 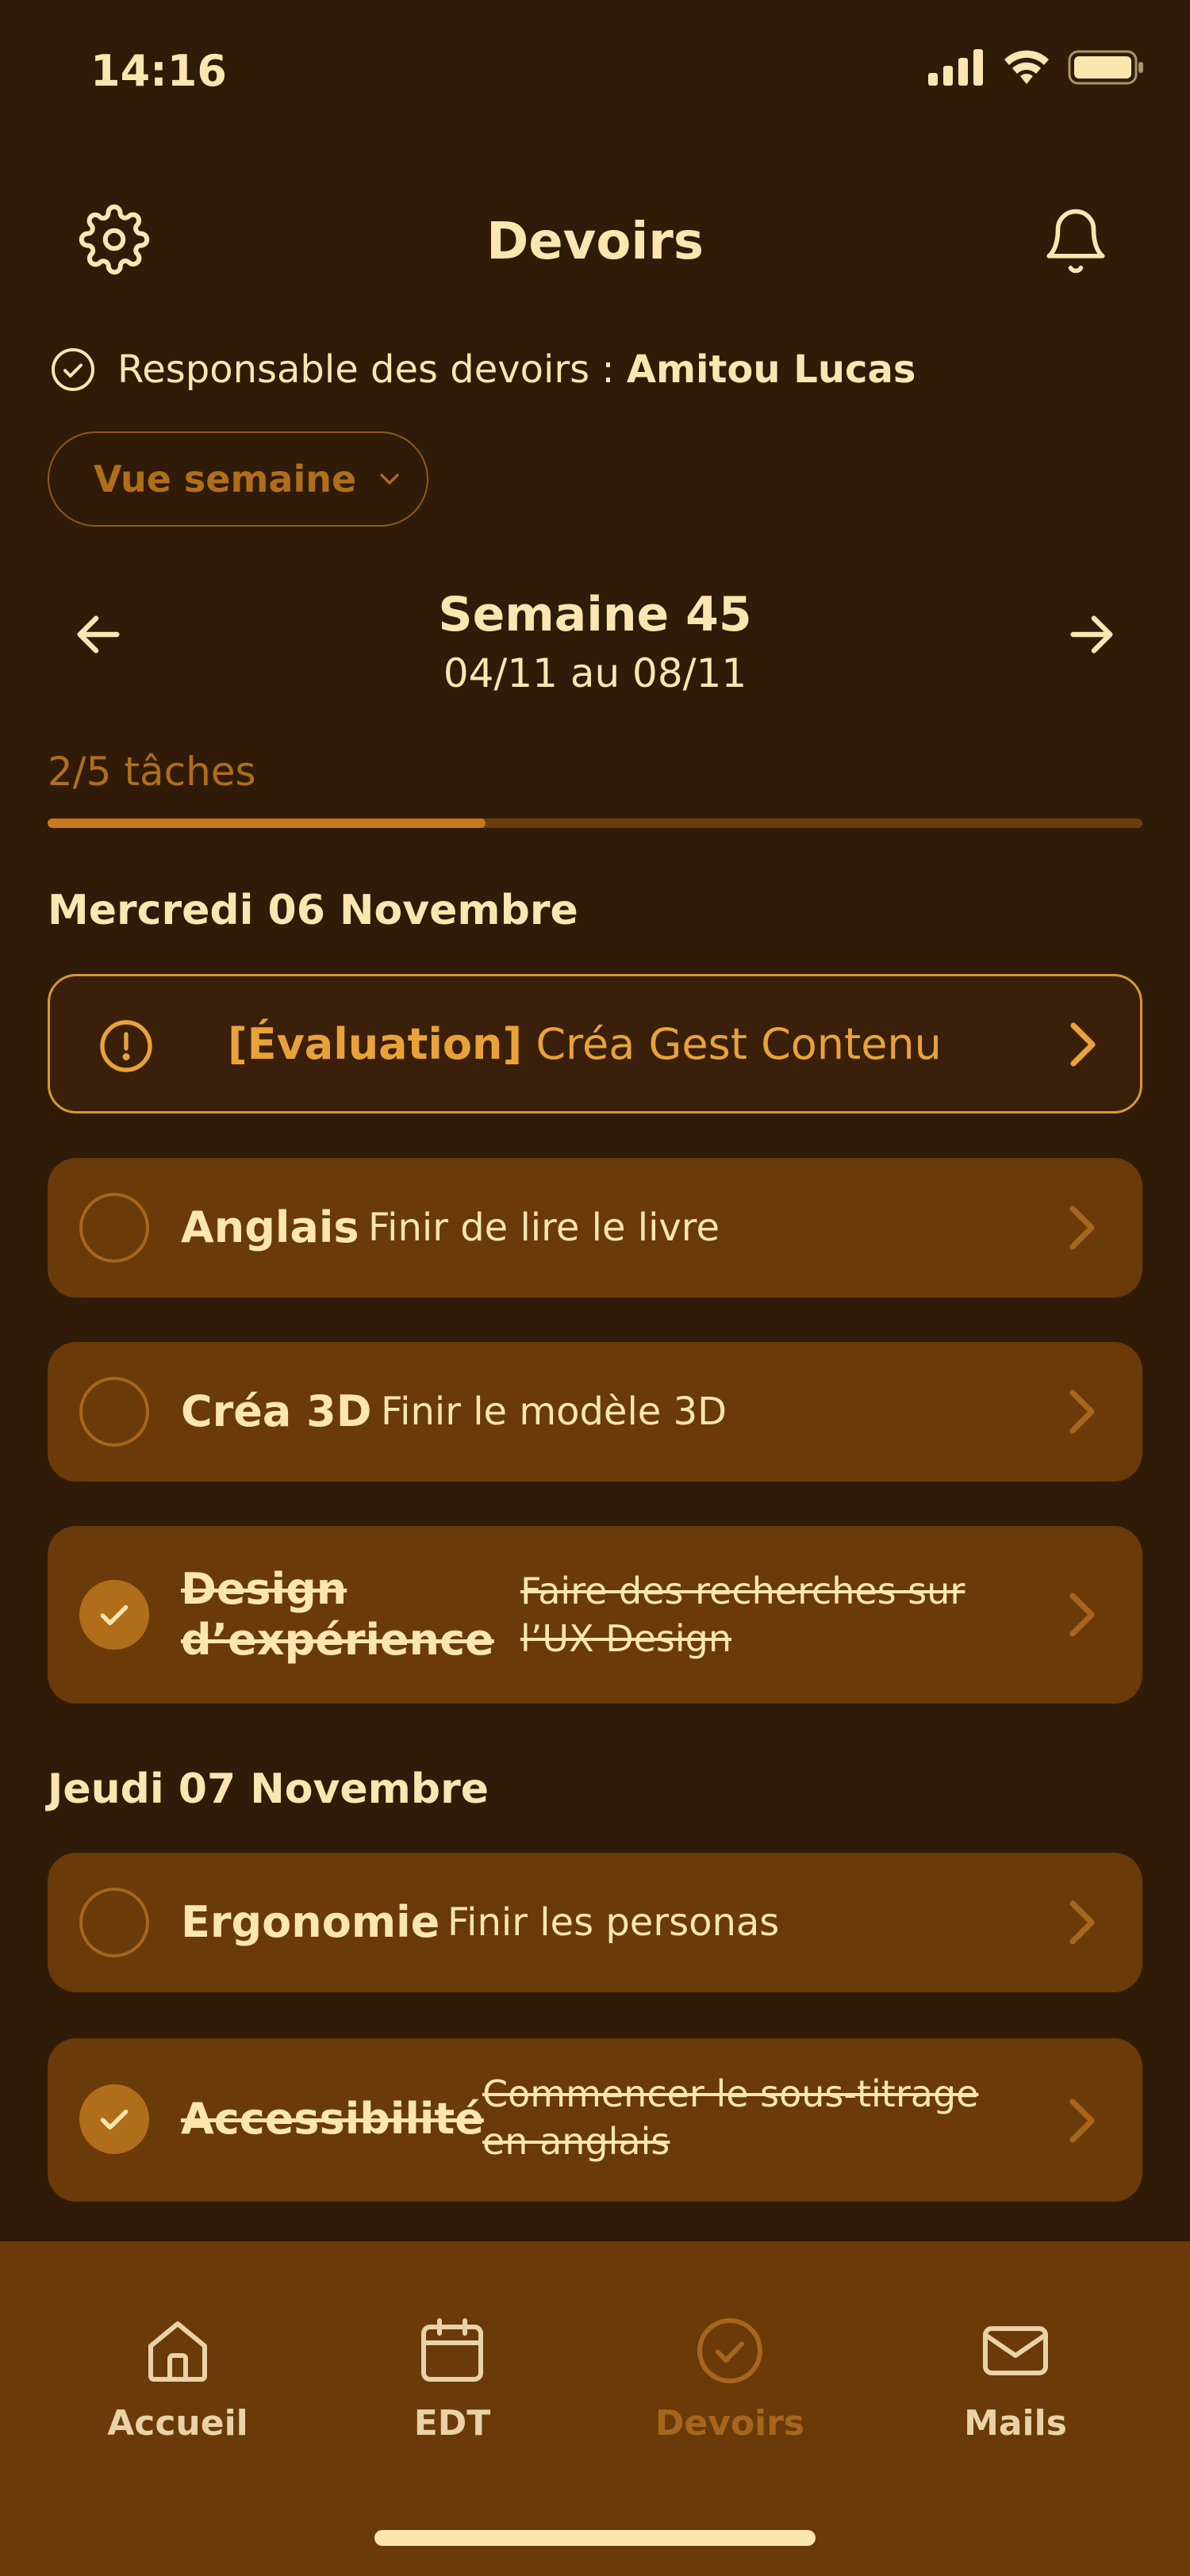 I want to click on week-title: Semaine 45, so click(x=595, y=614).